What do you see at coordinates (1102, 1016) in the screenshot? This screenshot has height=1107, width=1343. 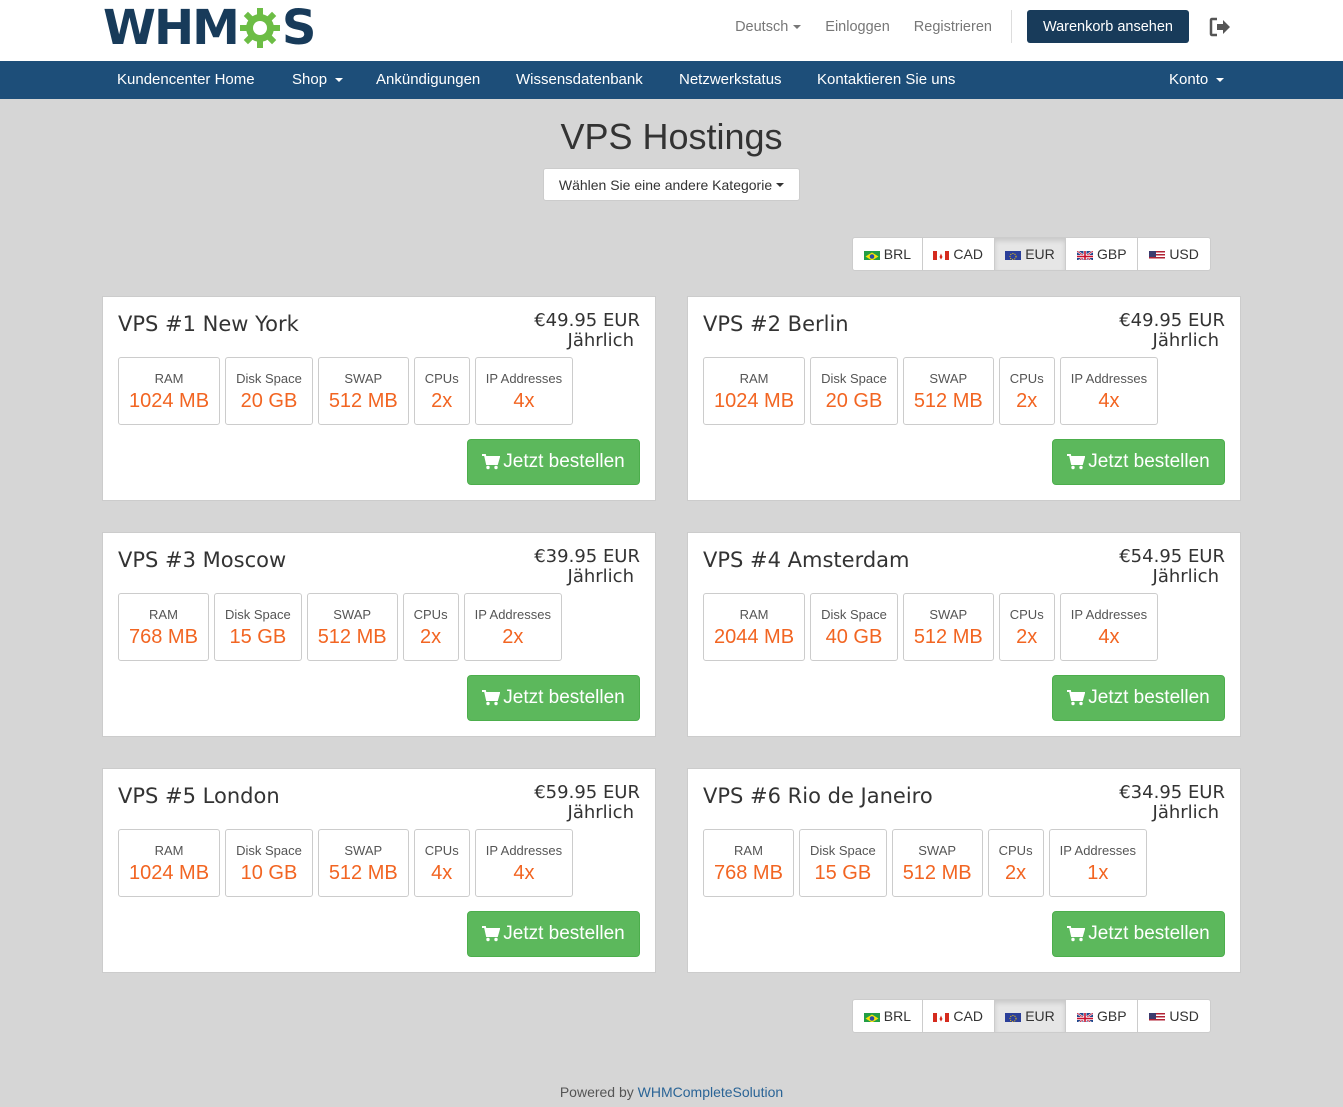 I see `currency-button-gbp-bottom: GBP` at bounding box center [1102, 1016].